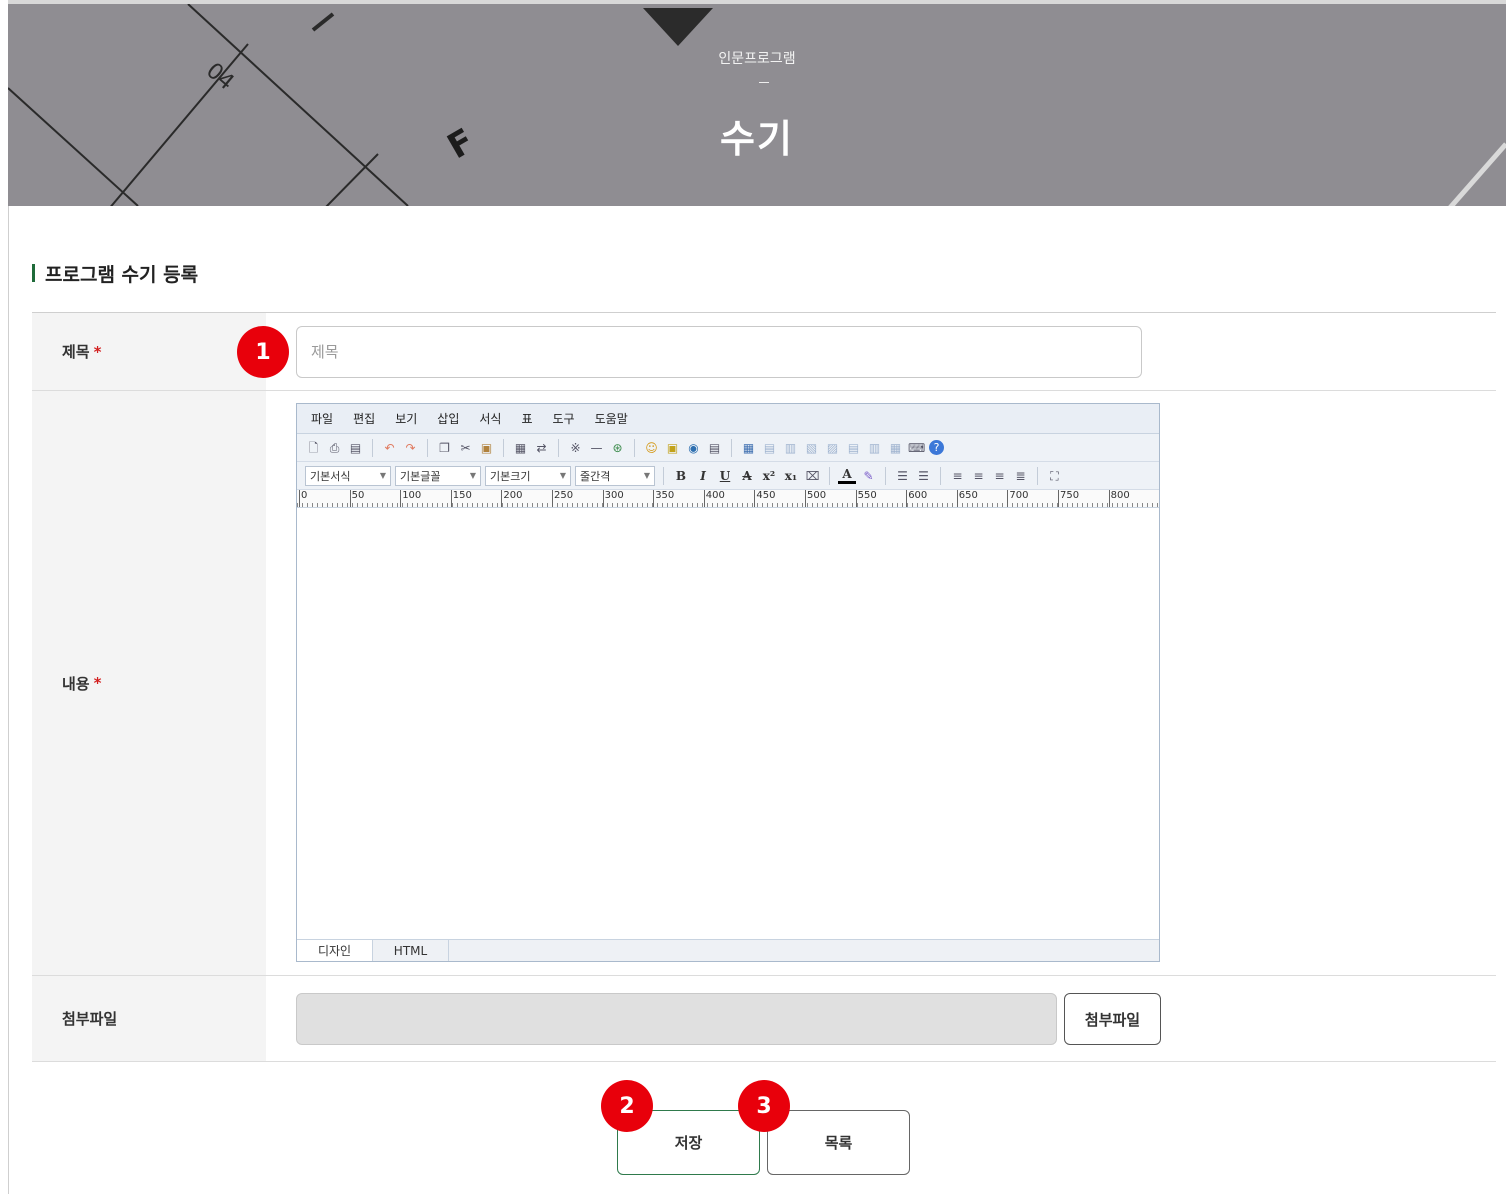  Describe the element at coordinates (410, 498) in the screenshot. I see `ruler-tick-label: 100` at that location.